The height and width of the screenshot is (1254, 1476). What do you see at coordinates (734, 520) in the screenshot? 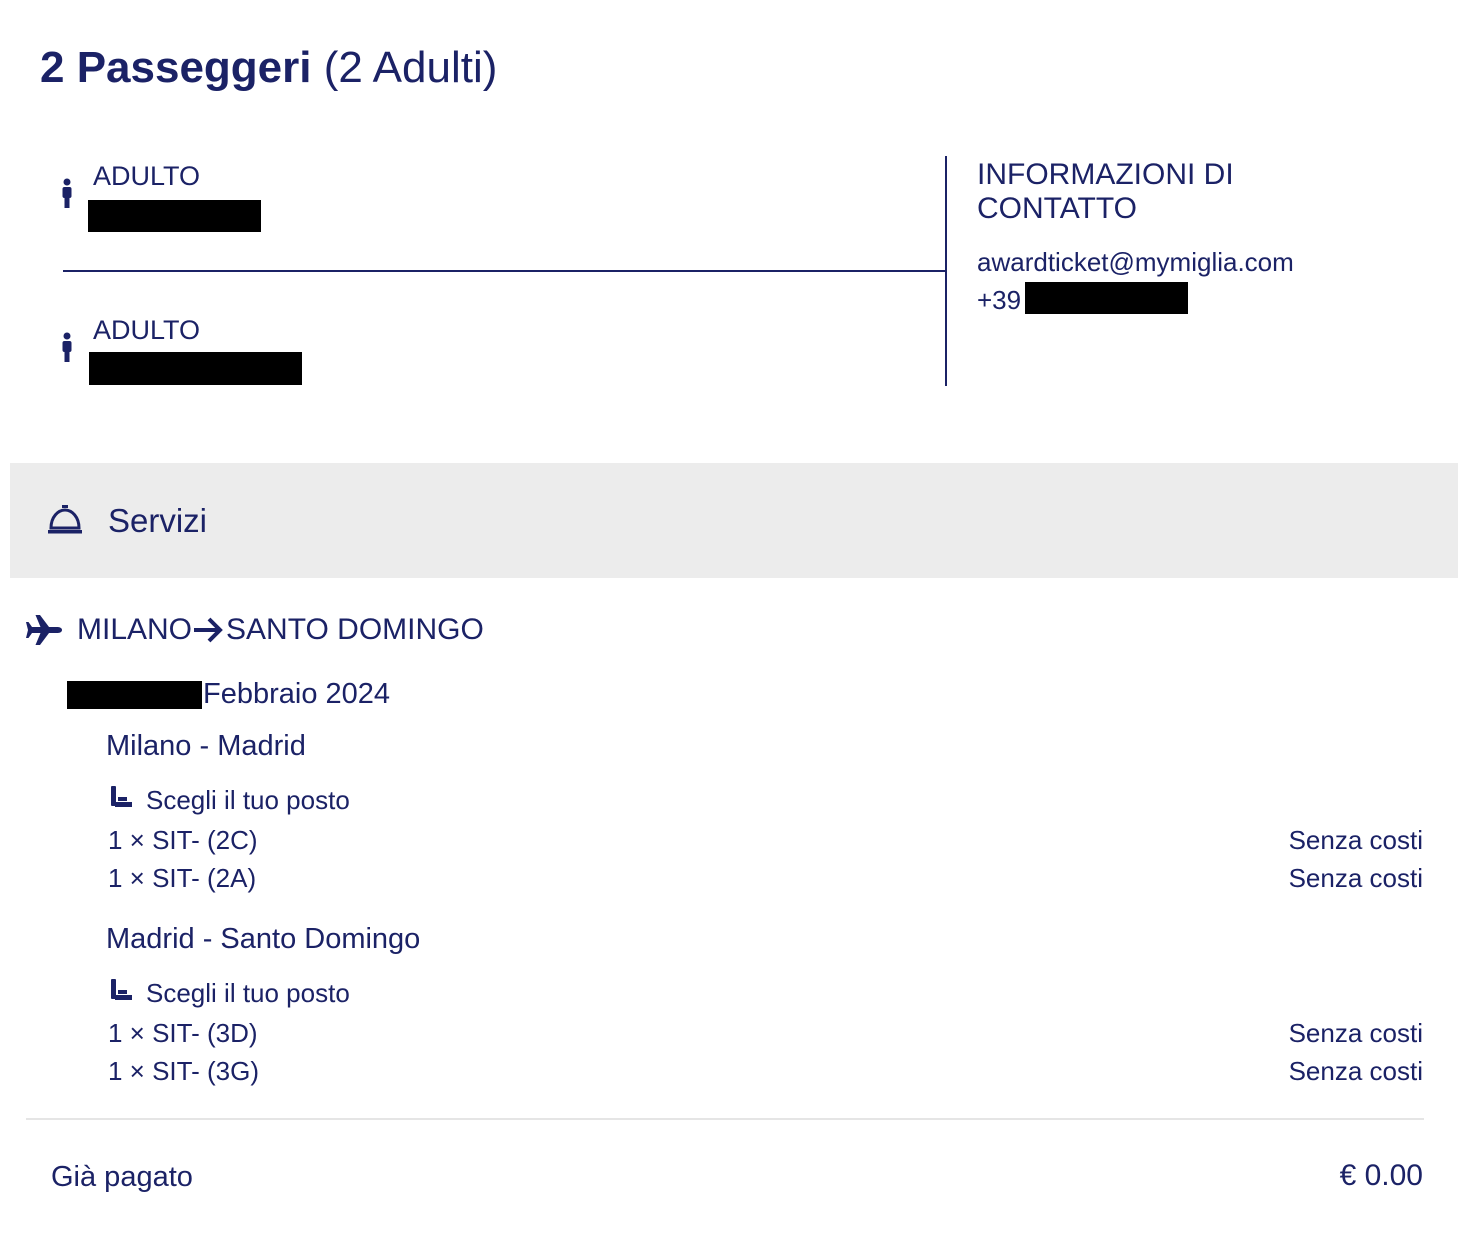
I see `services-header` at bounding box center [734, 520].